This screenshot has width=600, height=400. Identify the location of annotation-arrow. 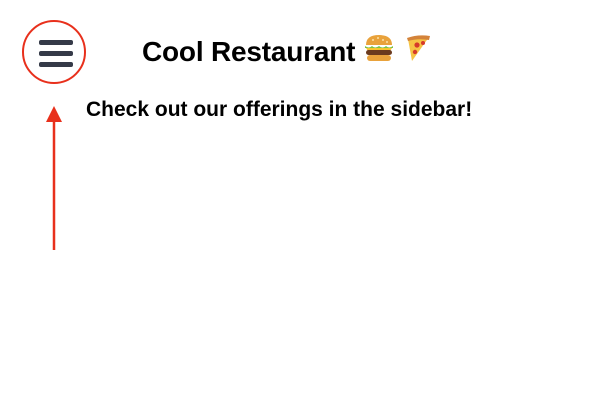
(54, 178).